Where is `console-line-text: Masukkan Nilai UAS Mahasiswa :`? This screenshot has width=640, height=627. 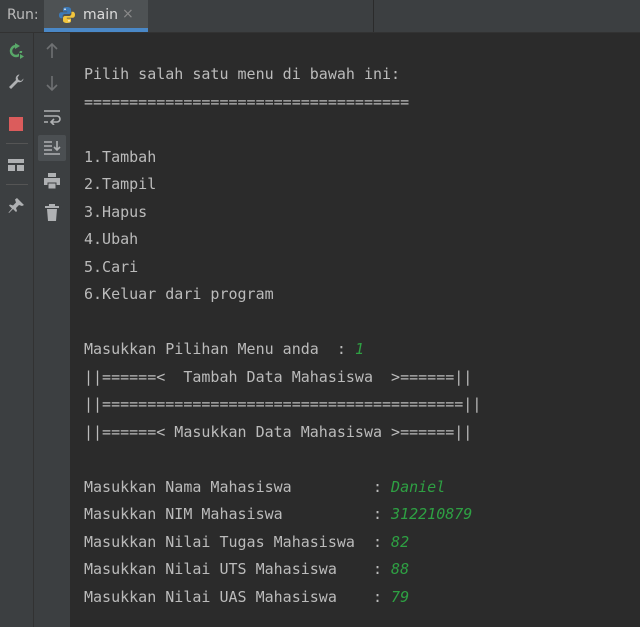 console-line-text: Masukkan Nilai UAS Mahasiswa : is located at coordinates (238, 596).